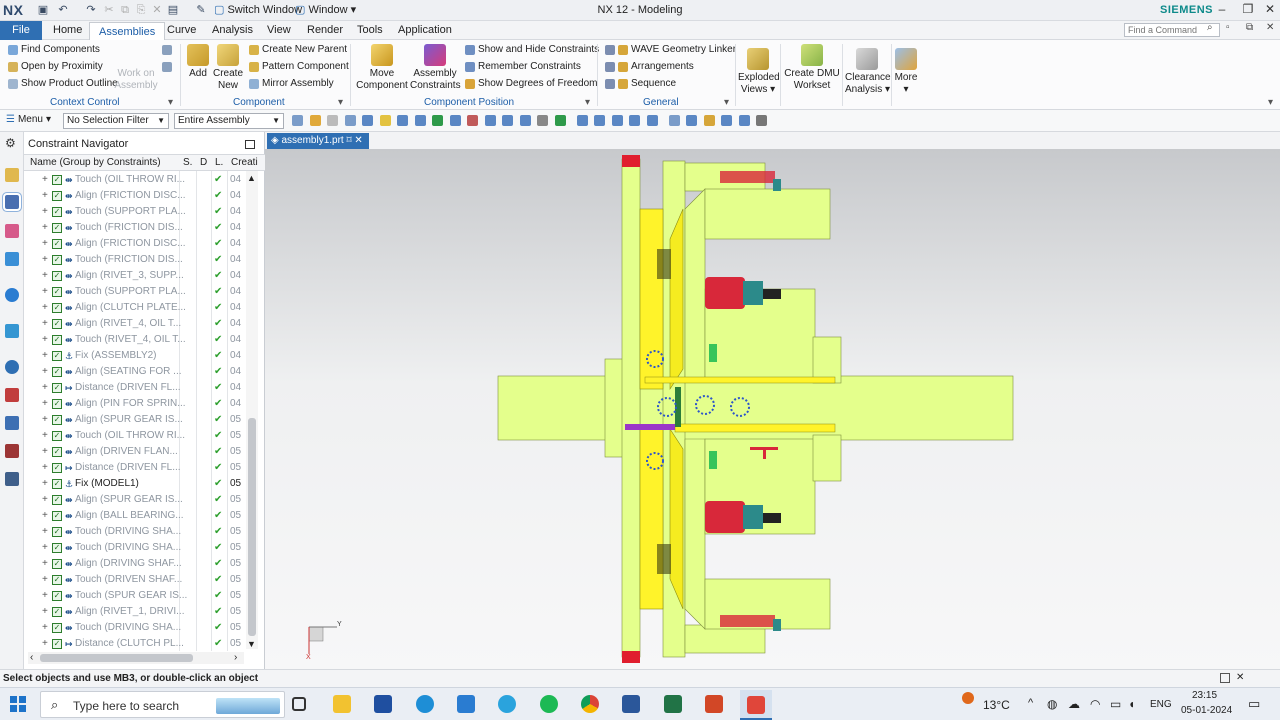 This screenshot has height=720, width=1280. Describe the element at coordinates (12, 175) in the screenshot. I see `assembly-navigator-icon` at that location.